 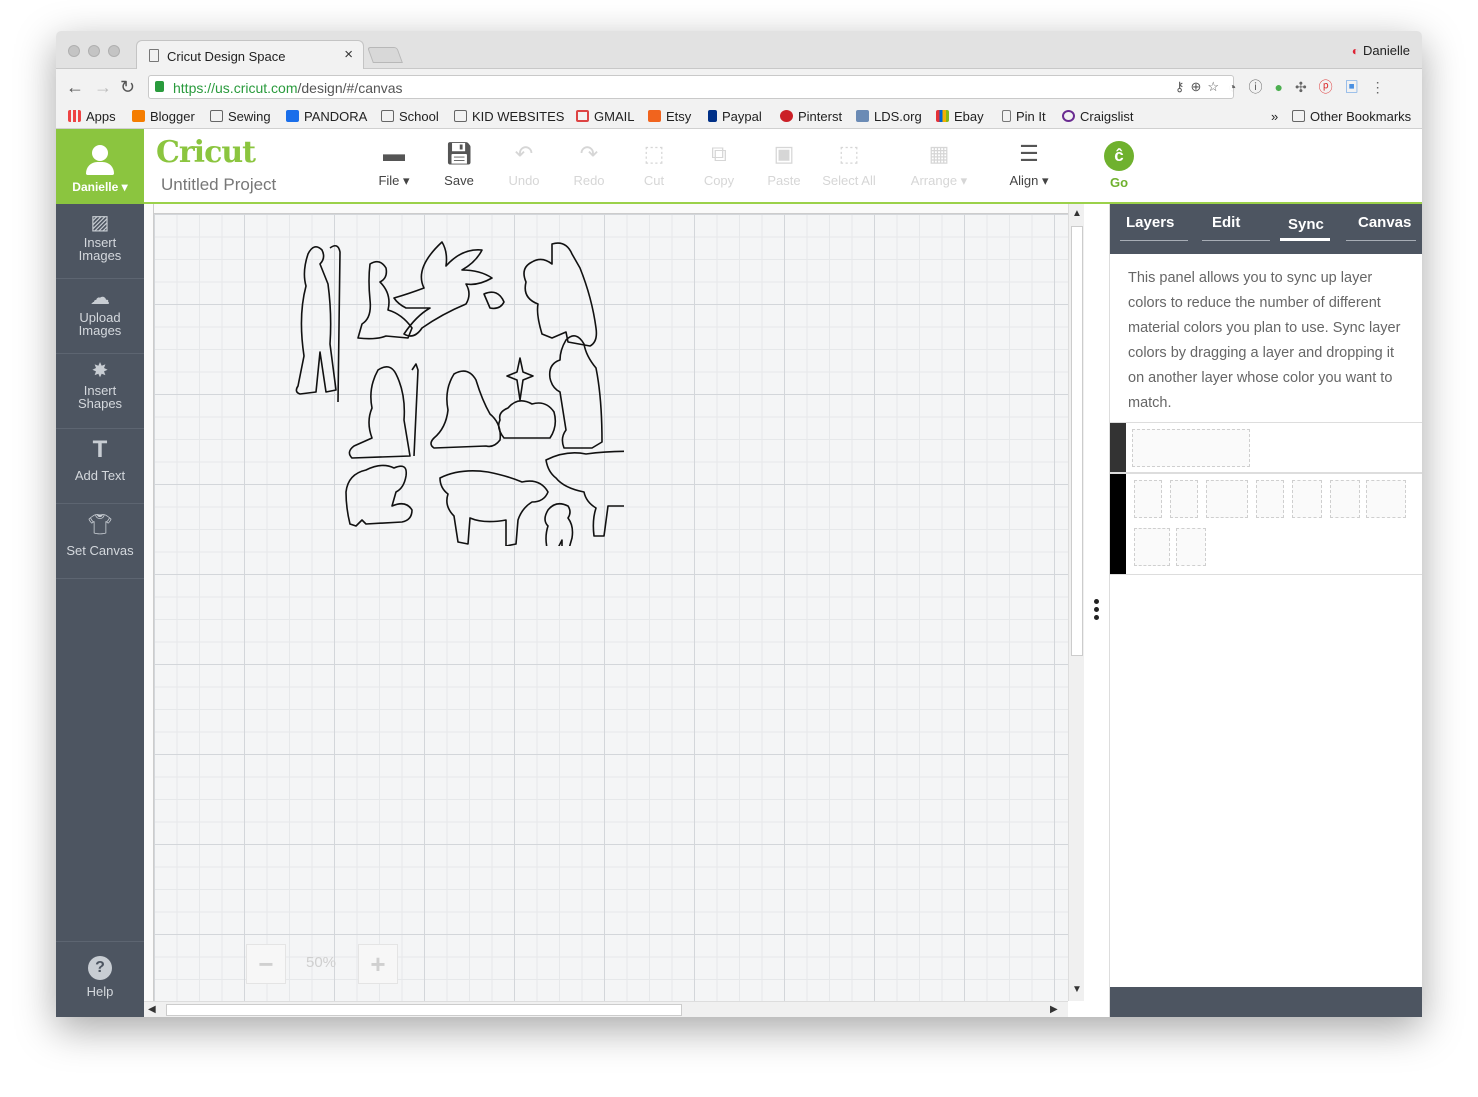 I want to click on align-icon: ☰, so click(x=1029, y=153).